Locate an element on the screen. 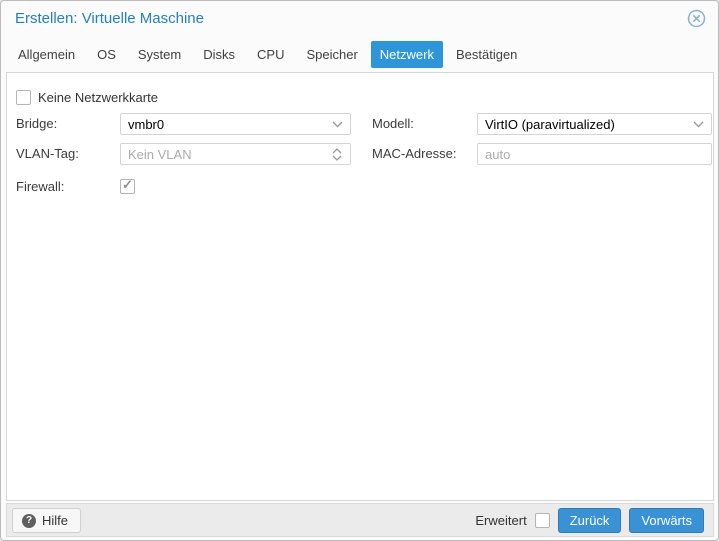 The width and height of the screenshot is (719, 541). bridge-label: Bridge: is located at coordinates (37, 123).